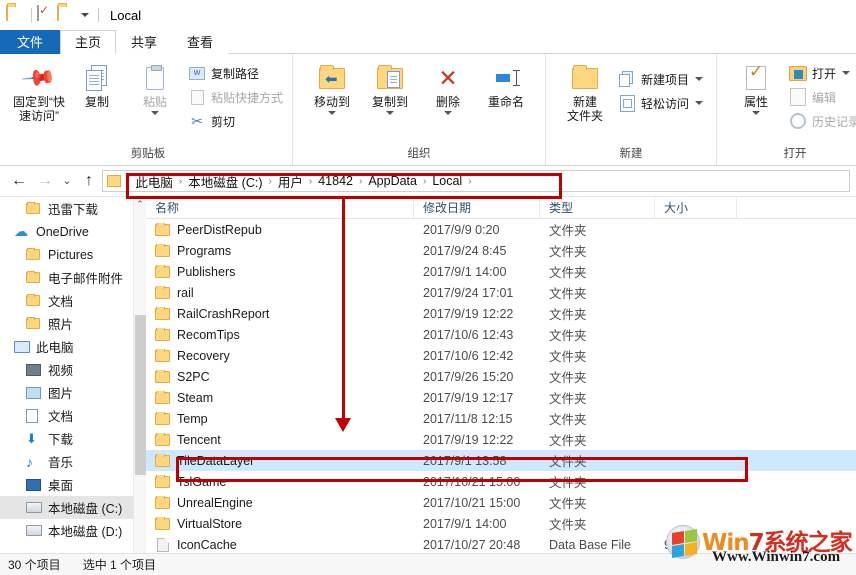  Describe the element at coordinates (477, 207) in the screenshot. I see `column-header-date: 修改日期` at that location.